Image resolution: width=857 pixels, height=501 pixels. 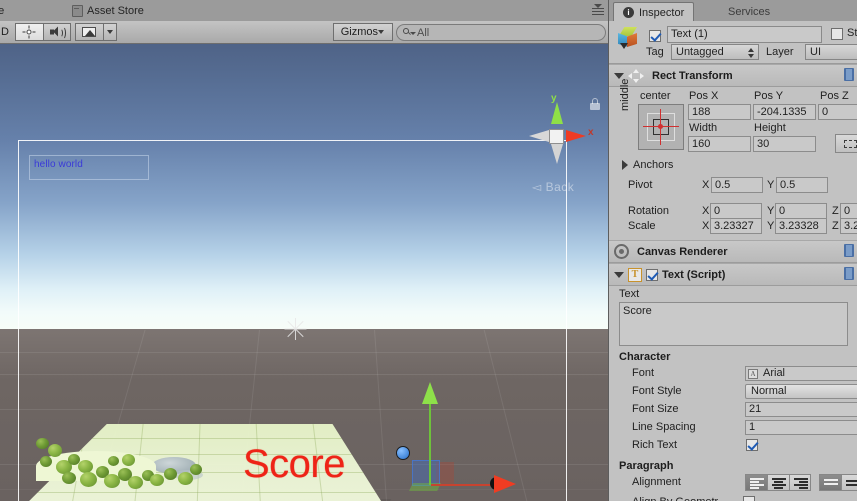 What do you see at coordinates (733, 324) in the screenshot?
I see `text-value-textarea: Score` at bounding box center [733, 324].